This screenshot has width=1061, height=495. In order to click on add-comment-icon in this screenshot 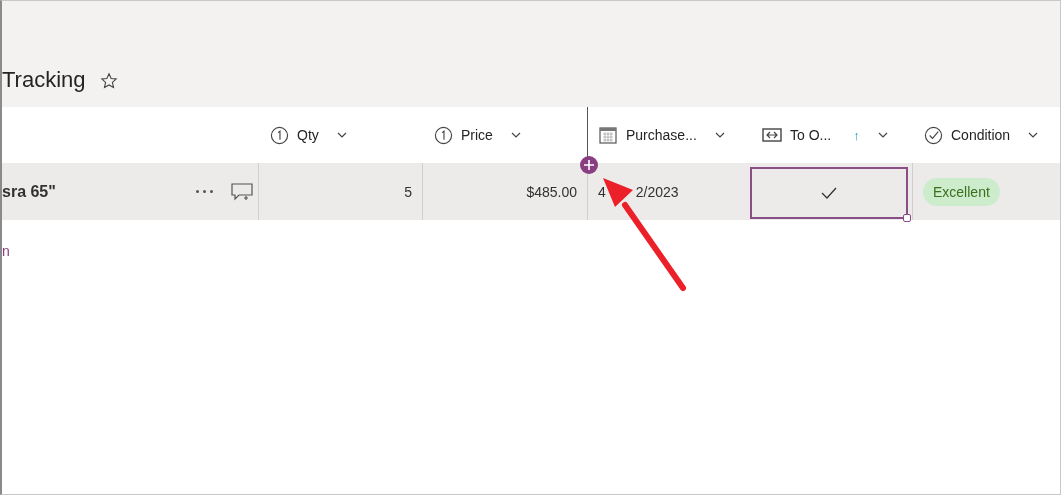, I will do `click(242, 191)`.